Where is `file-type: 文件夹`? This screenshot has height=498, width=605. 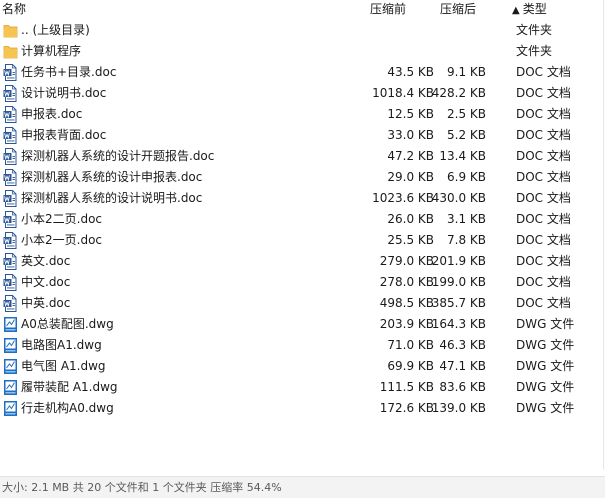
file-type: 文件夹 is located at coordinates (534, 30).